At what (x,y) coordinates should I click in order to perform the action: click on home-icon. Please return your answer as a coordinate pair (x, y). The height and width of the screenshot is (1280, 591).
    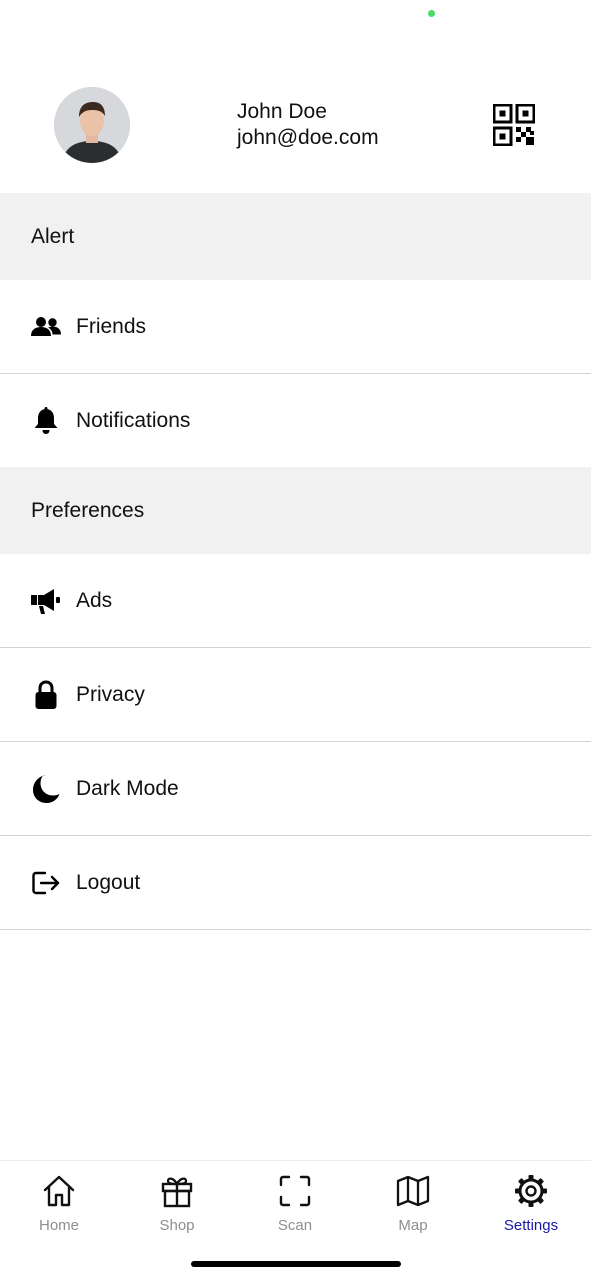
    Looking at the image, I should click on (59, 1191).